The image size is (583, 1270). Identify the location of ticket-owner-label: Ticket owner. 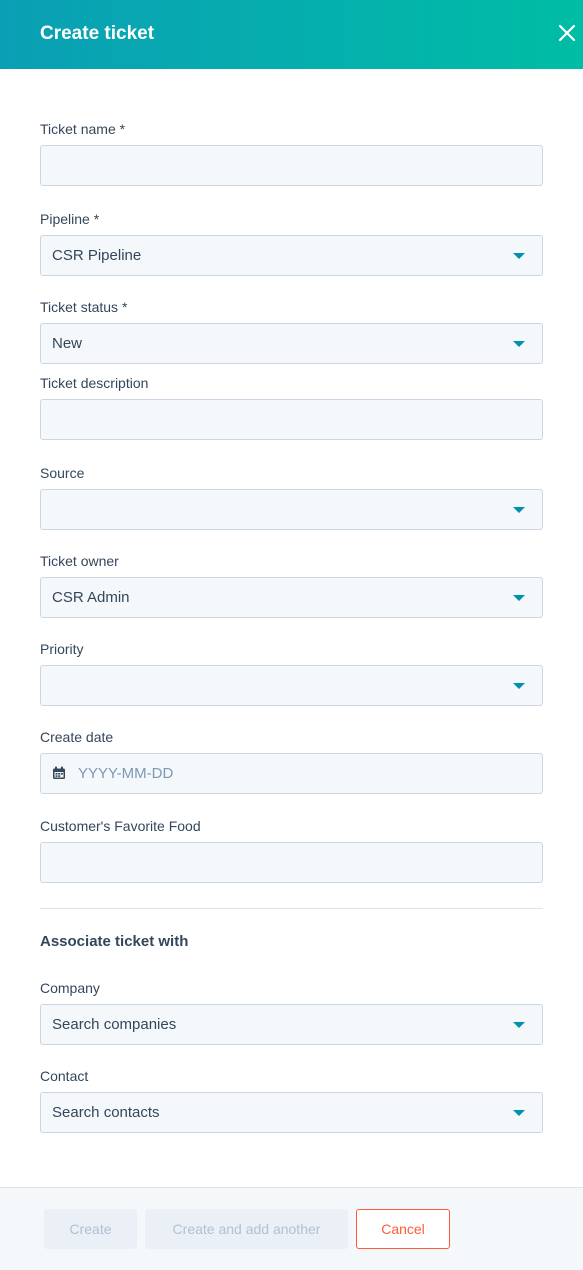
(79, 561).